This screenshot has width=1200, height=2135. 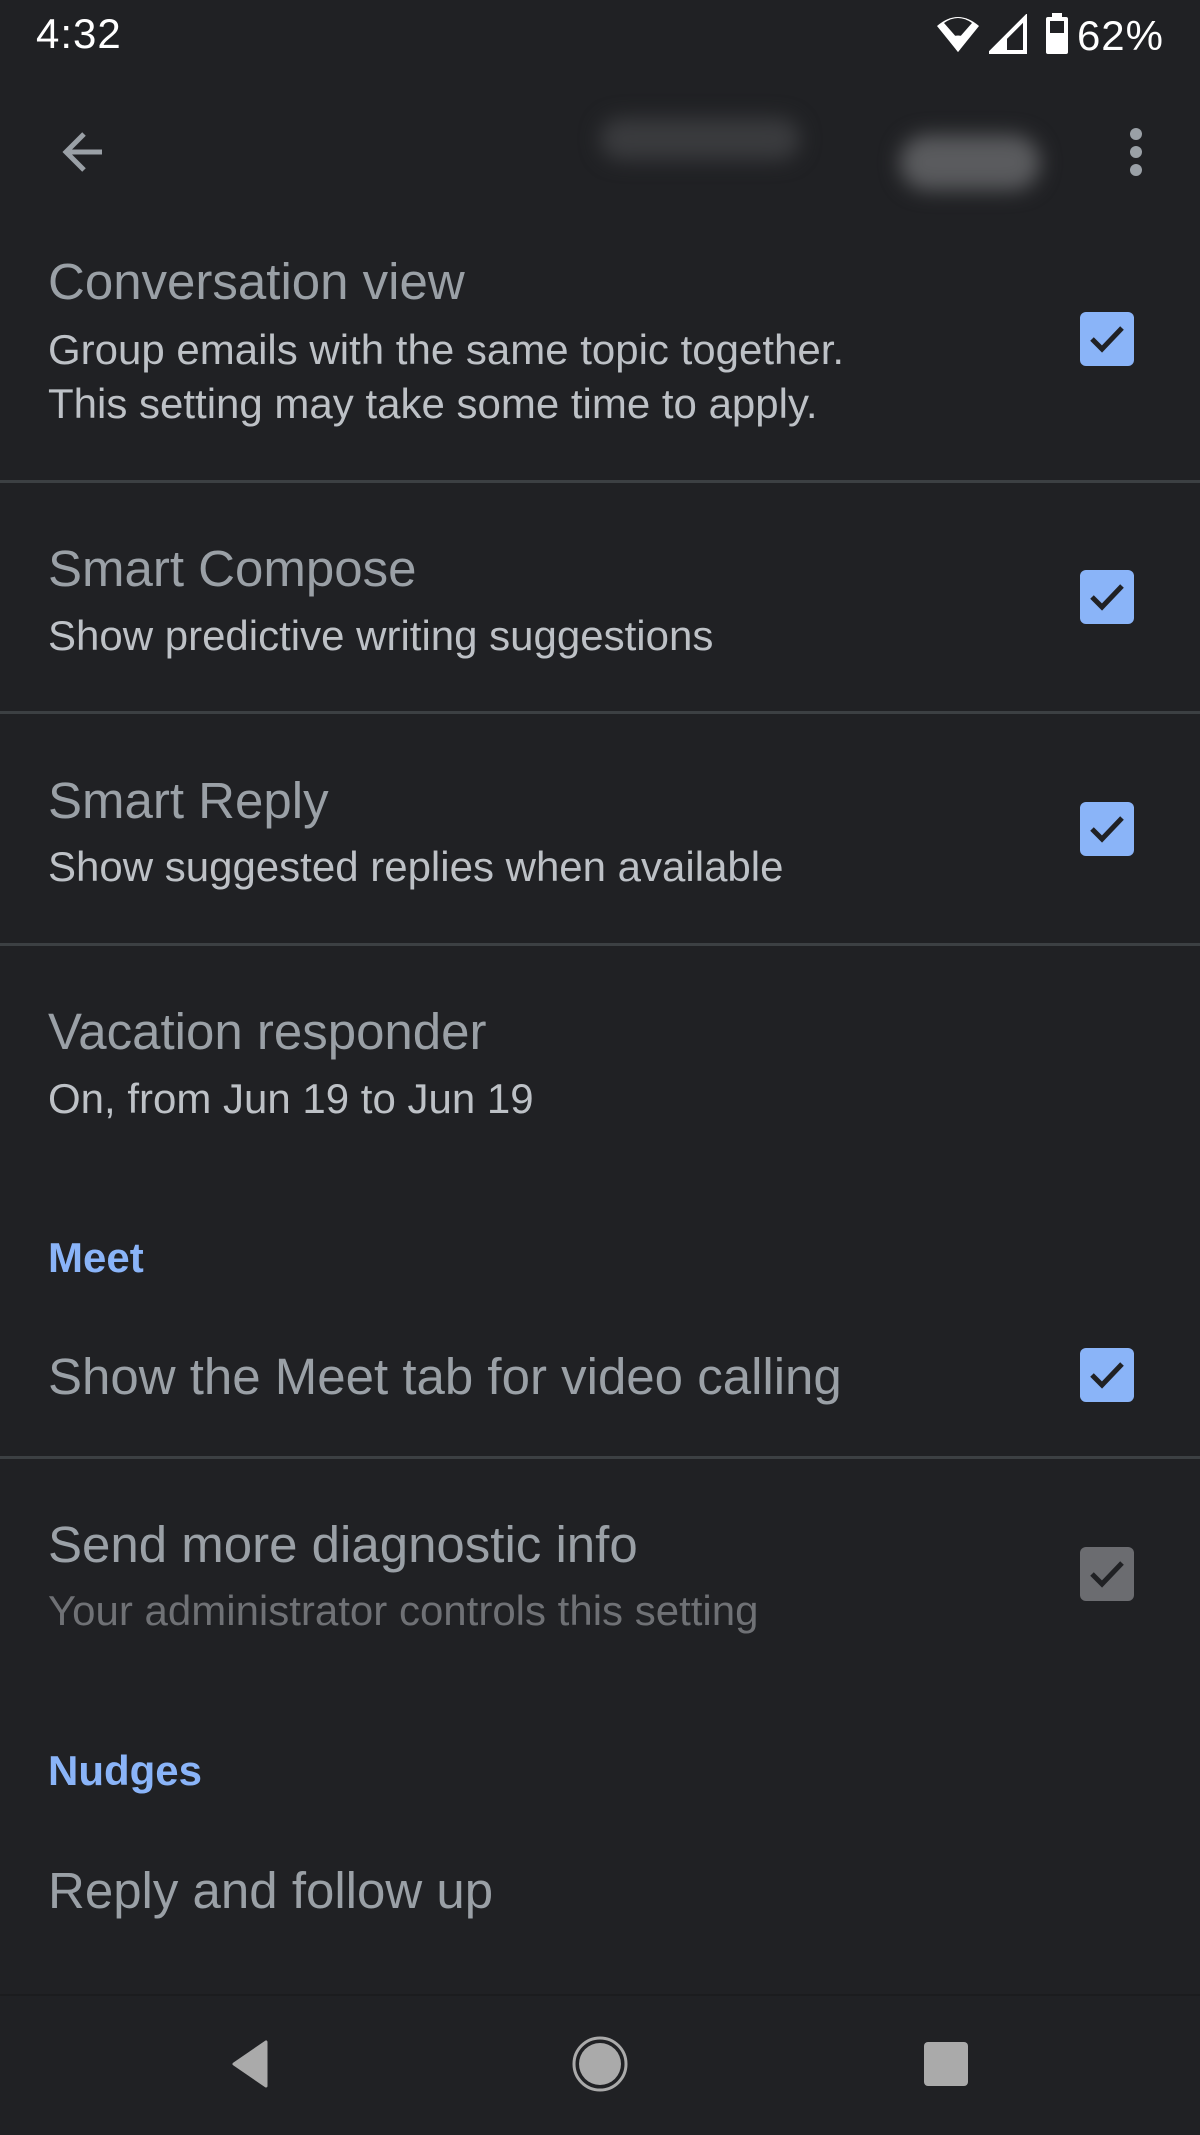 I want to click on smart-compose-checkbox, so click(x=1107, y=597).